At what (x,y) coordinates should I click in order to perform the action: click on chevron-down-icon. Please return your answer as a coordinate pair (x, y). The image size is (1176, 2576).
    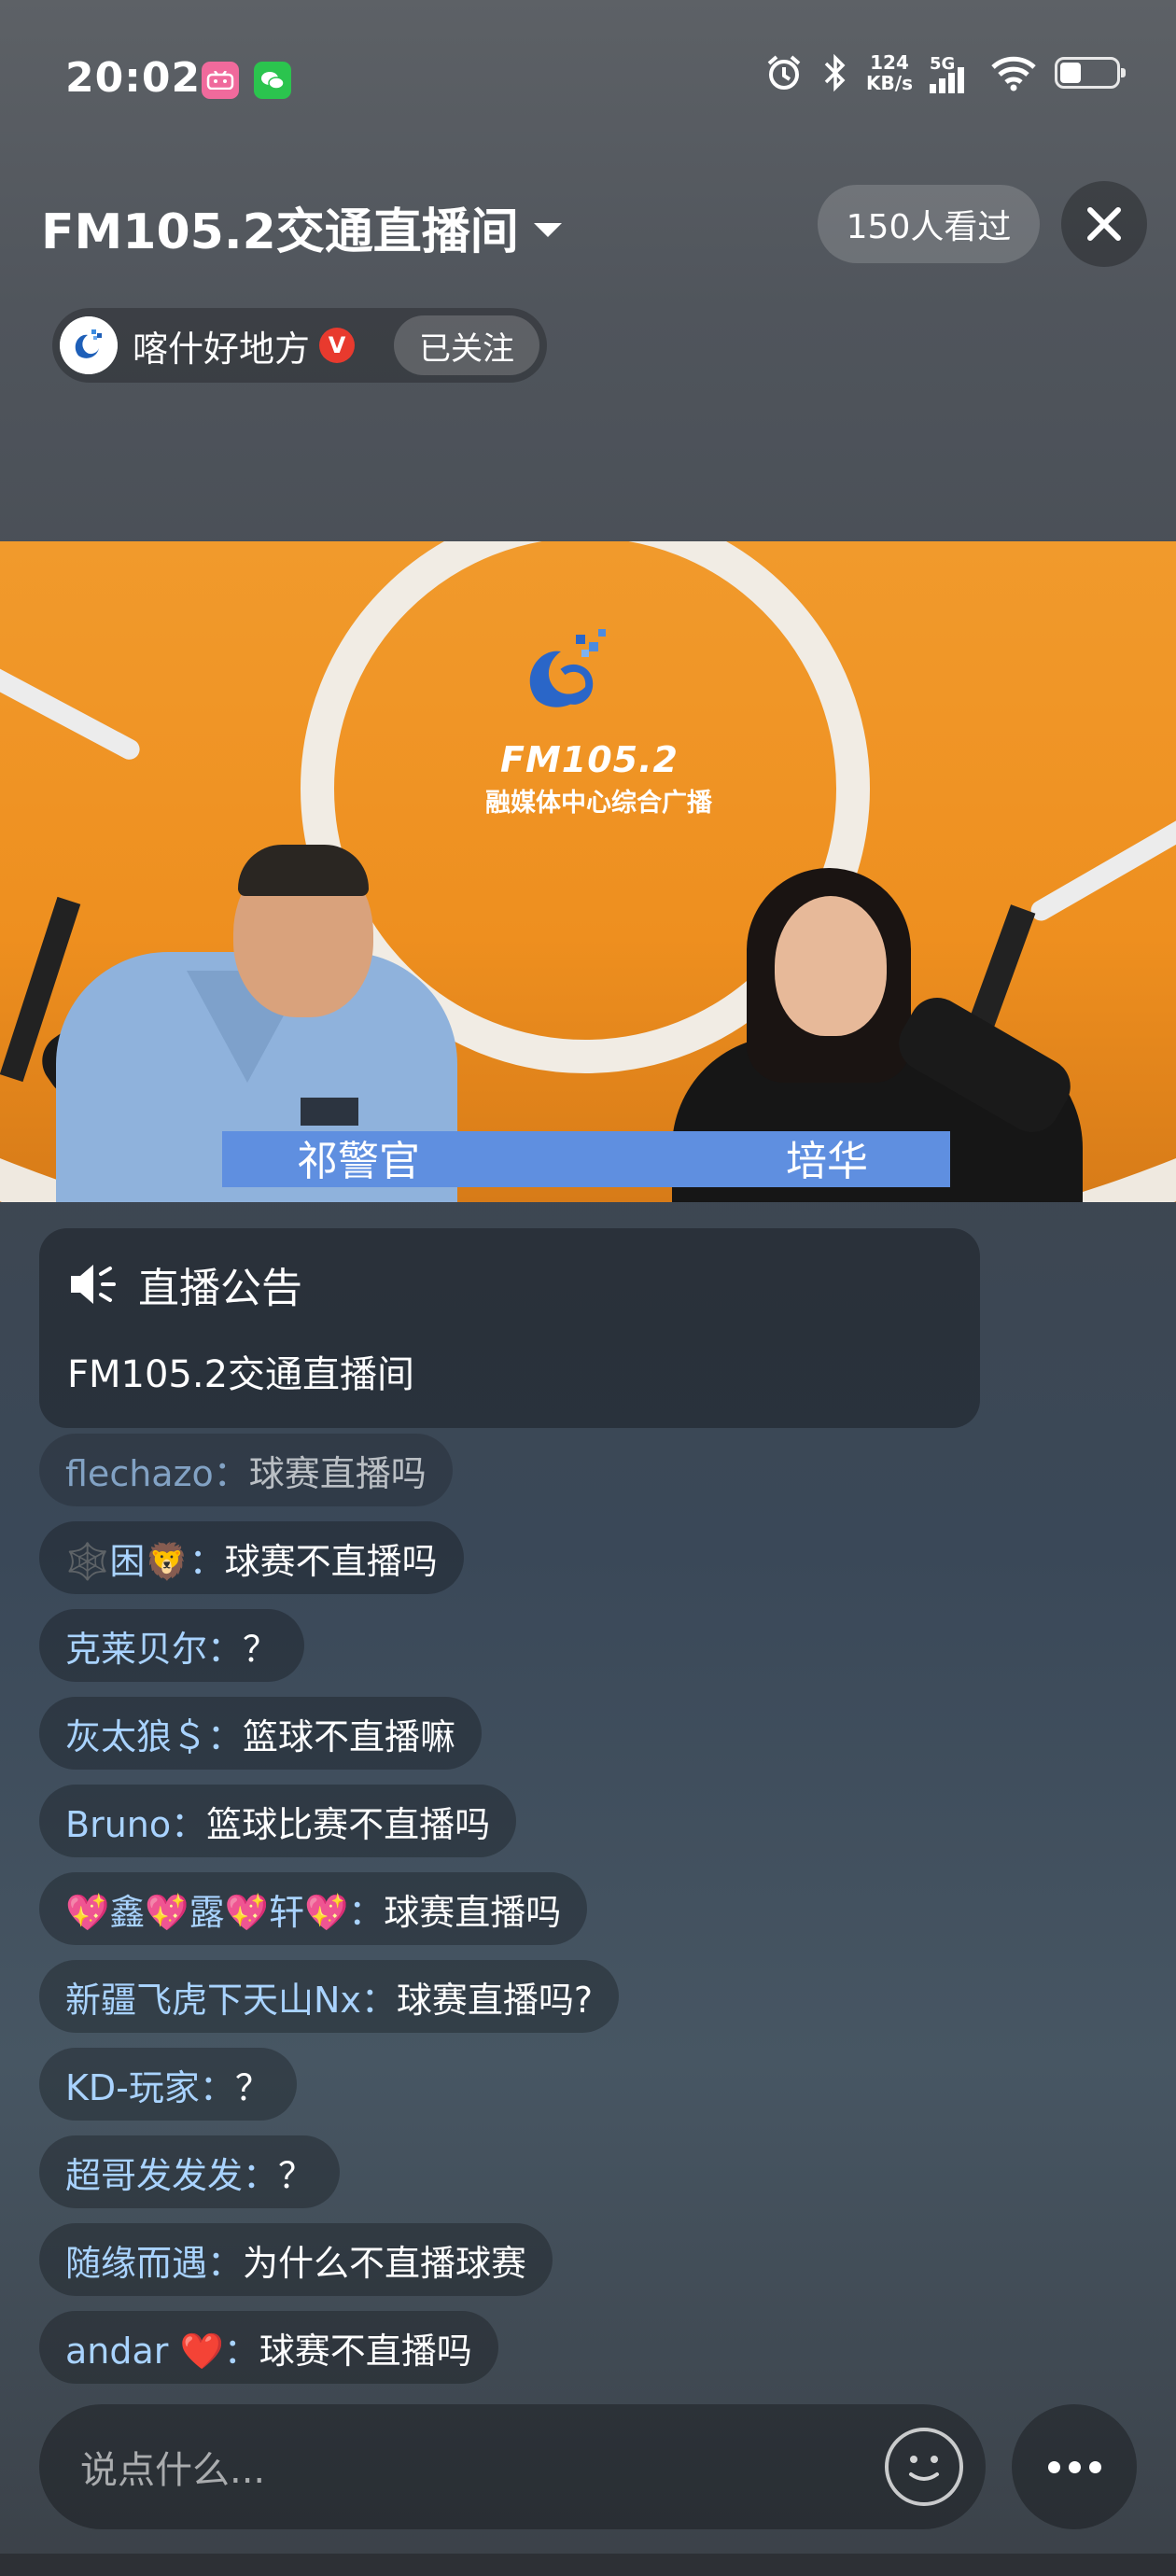
    Looking at the image, I should click on (547, 230).